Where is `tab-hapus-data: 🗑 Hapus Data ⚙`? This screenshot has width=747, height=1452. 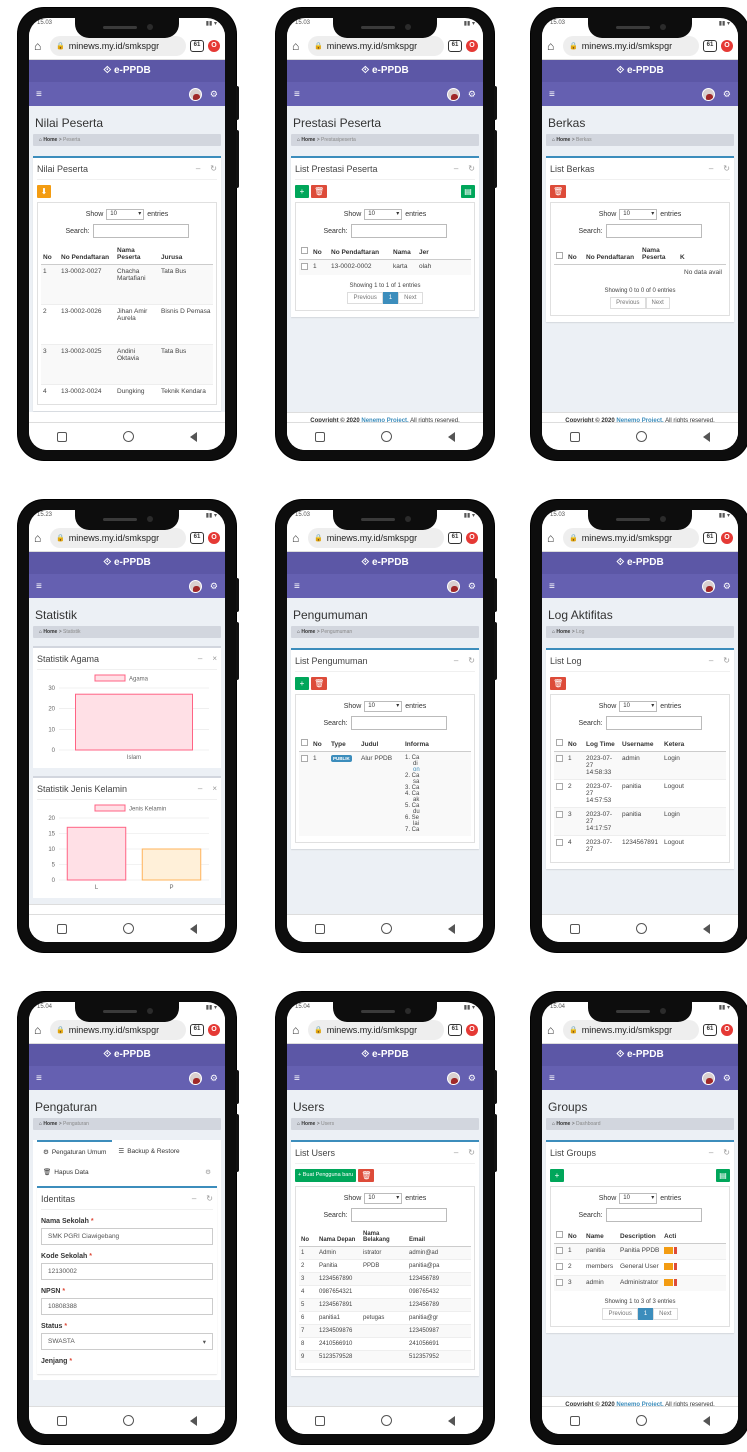
tab-hapus-data: 🗑 Hapus Data ⚙ is located at coordinates (127, 1172).